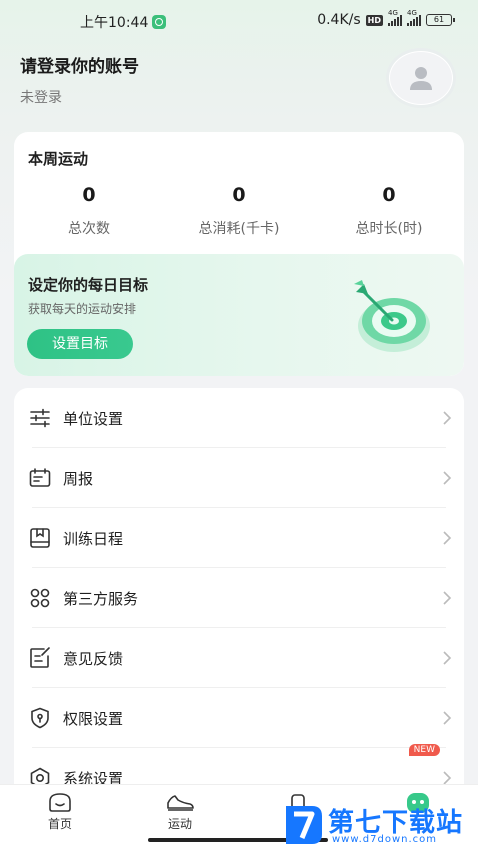 The height and width of the screenshot is (850, 478). I want to click on stat-total-calories: 0 总消耗(千卡), so click(239, 211).